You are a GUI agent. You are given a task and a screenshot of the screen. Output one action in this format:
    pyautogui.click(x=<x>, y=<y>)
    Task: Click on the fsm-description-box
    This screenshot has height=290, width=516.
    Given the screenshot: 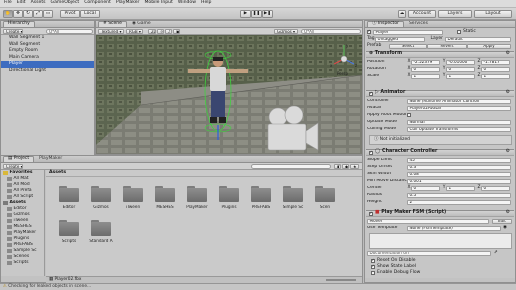 What is the action you would take?
    pyautogui.click(x=440, y=241)
    